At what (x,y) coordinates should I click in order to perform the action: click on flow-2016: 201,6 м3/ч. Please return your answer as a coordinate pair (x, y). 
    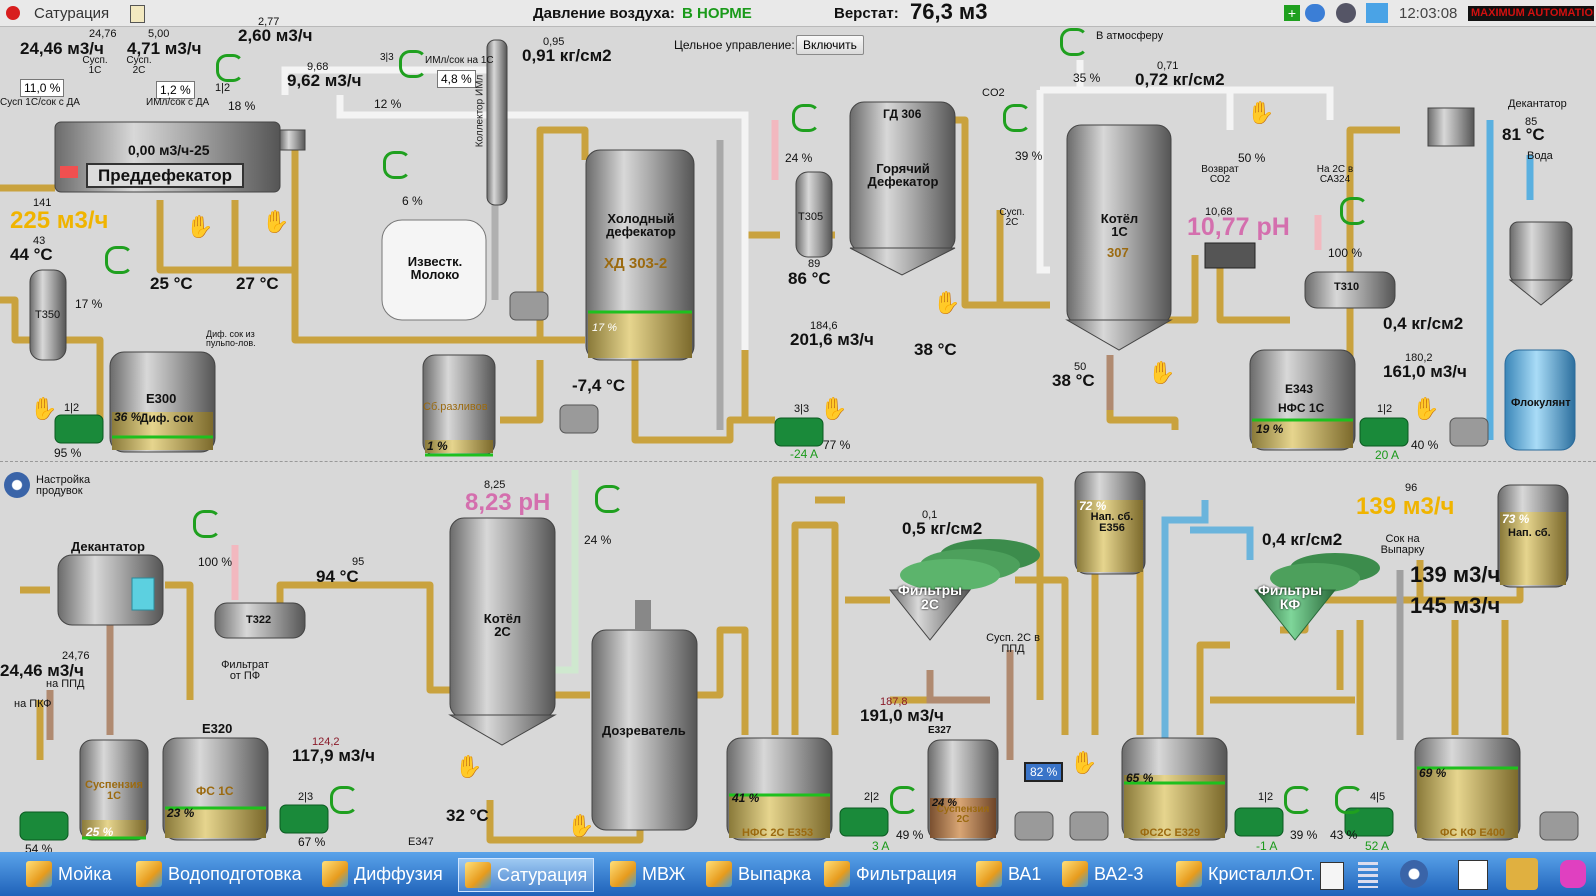
    Looking at the image, I should click on (832, 339).